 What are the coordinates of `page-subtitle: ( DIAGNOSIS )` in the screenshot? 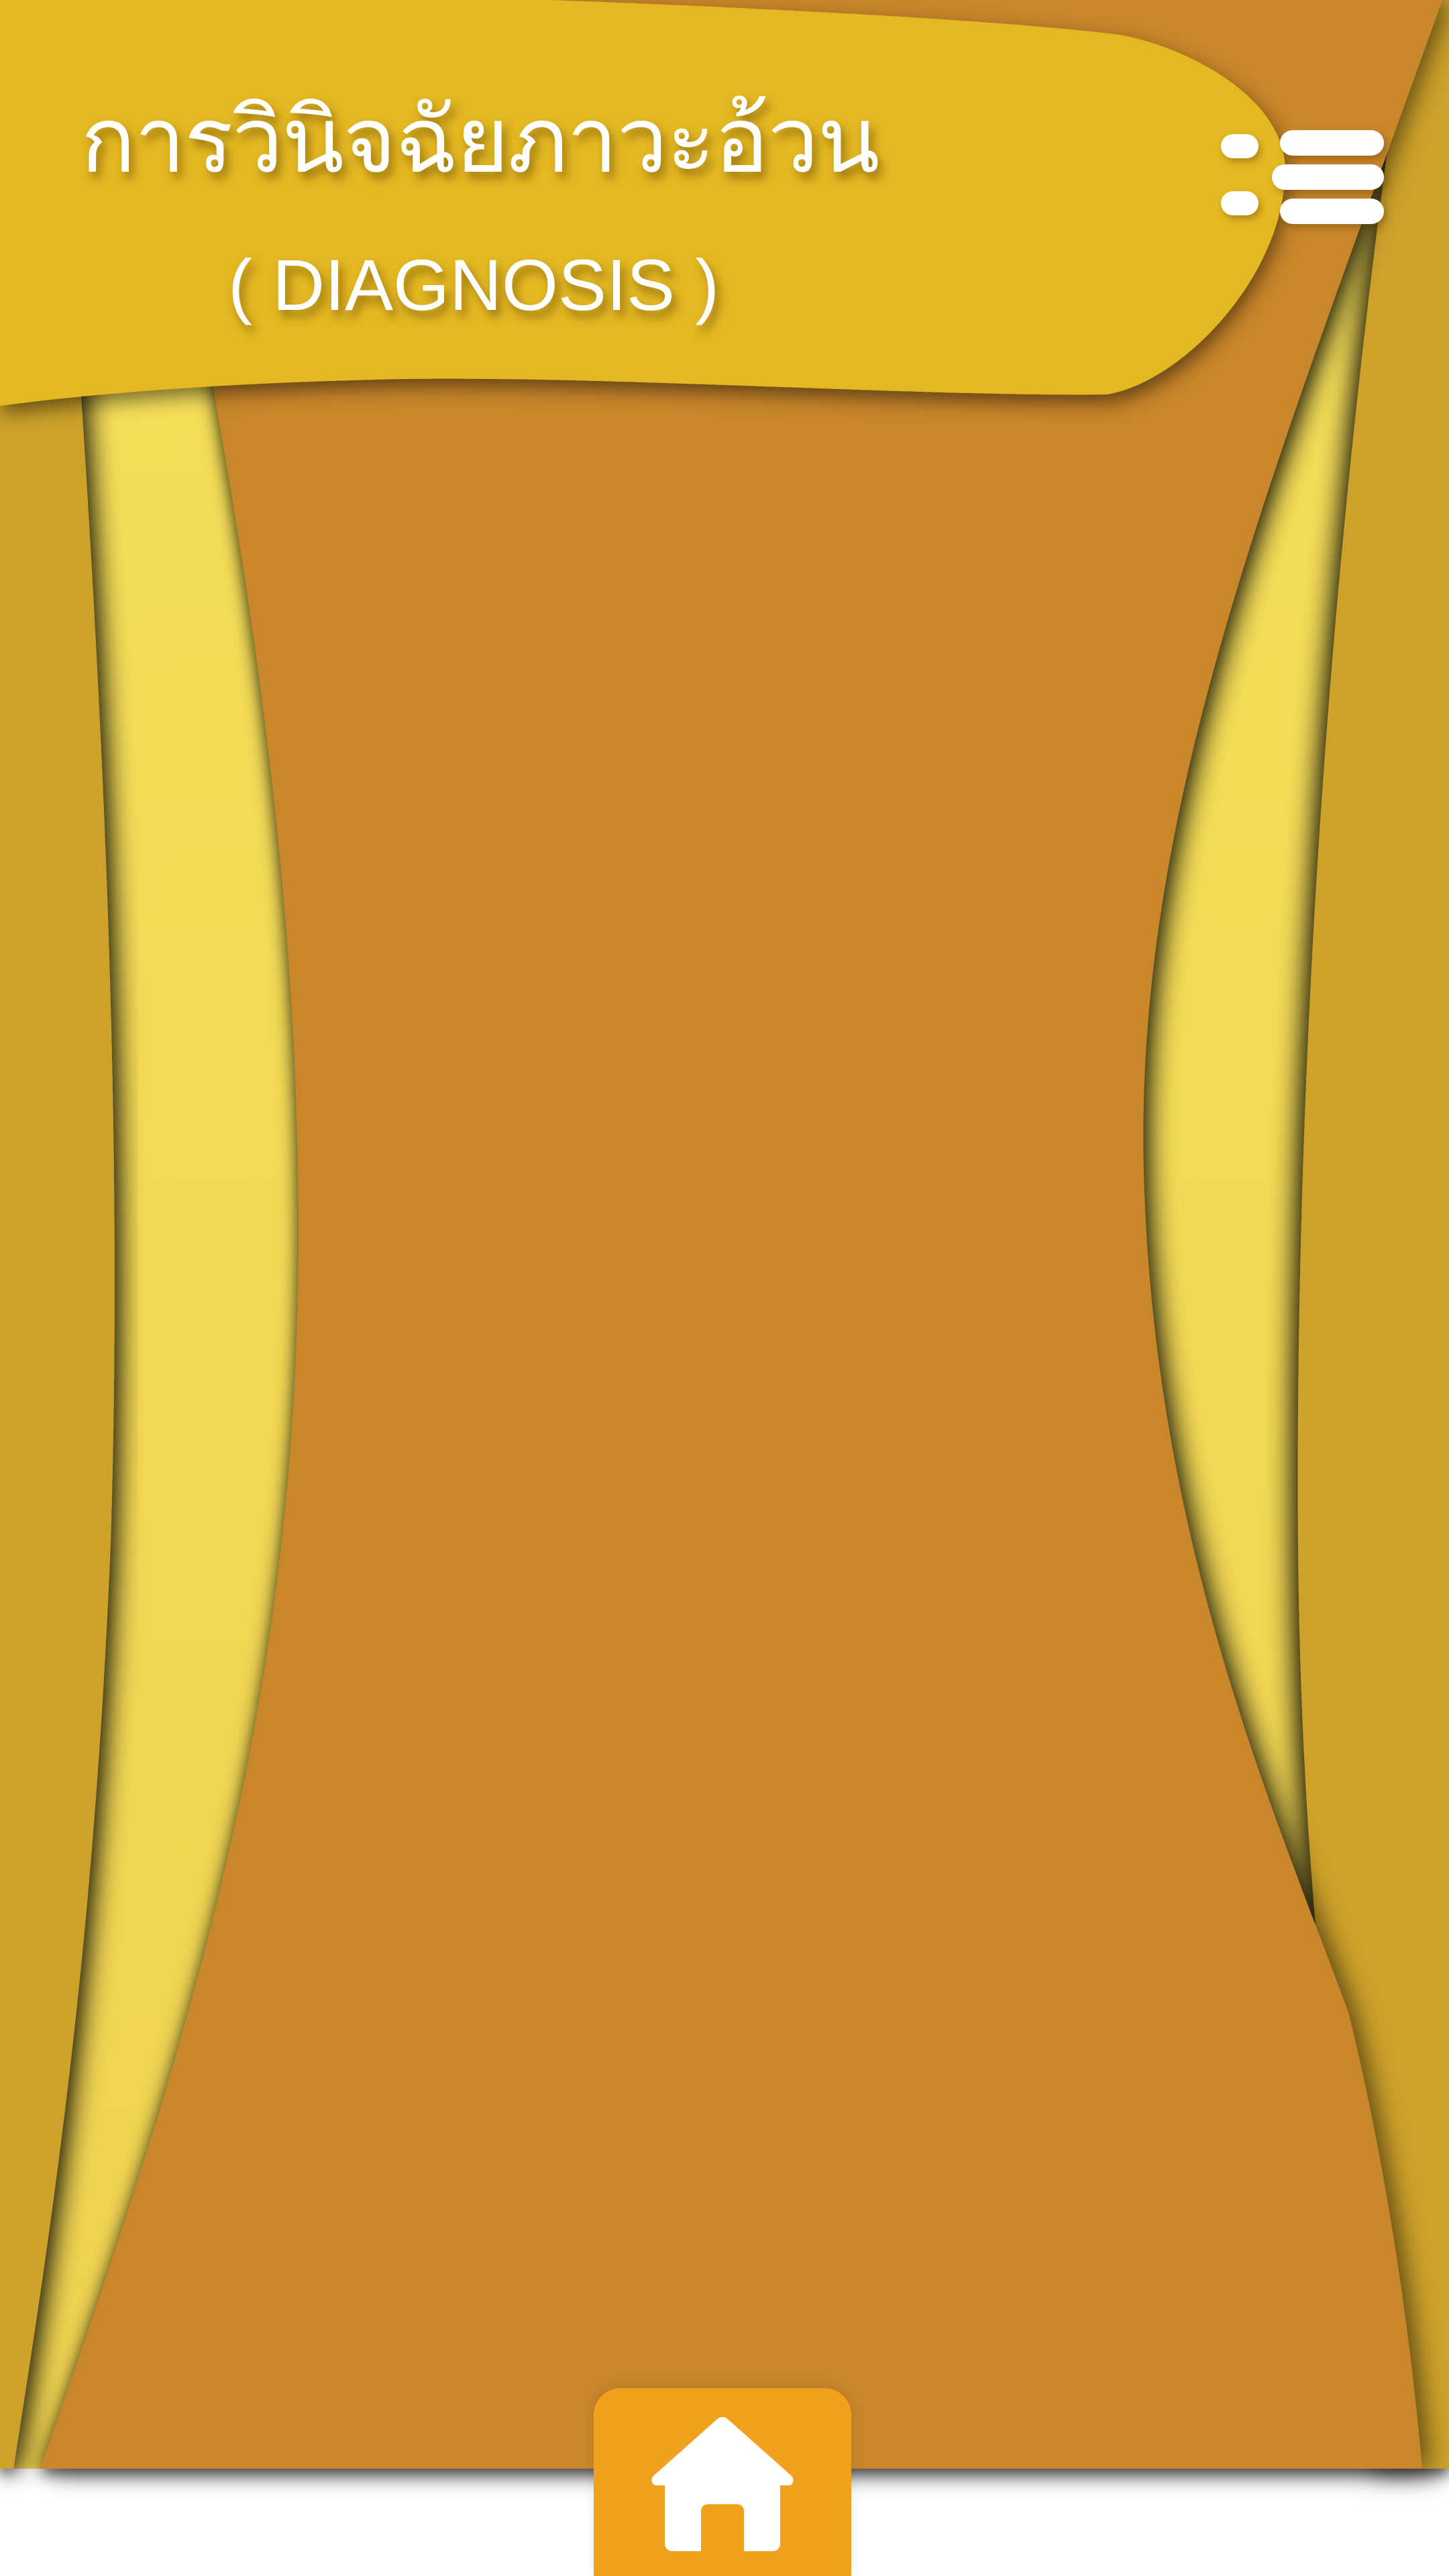 It's located at (474, 284).